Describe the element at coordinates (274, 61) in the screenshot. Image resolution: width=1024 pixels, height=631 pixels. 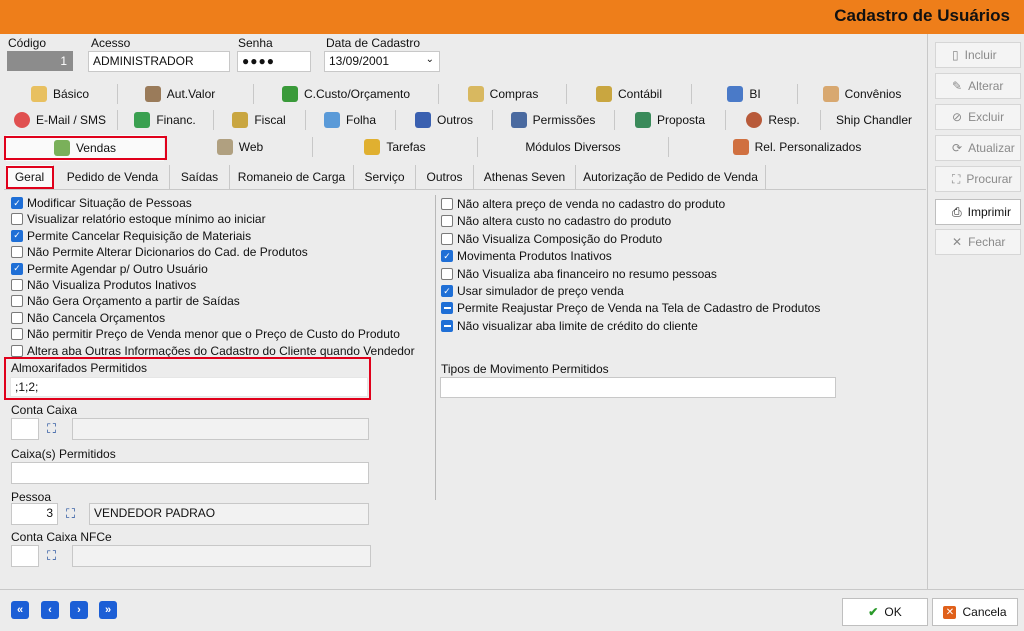
I see `senha-input: ●●●●` at that location.